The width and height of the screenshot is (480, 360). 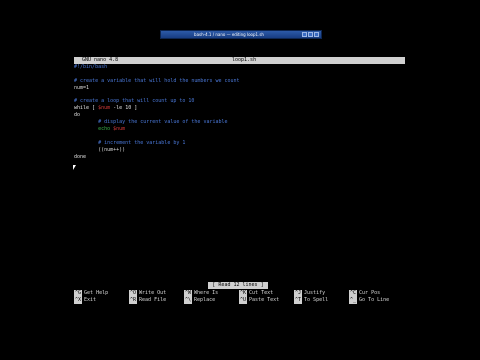 I want to click on shortcut-item: ^G Get Help, so click(x=91, y=293).